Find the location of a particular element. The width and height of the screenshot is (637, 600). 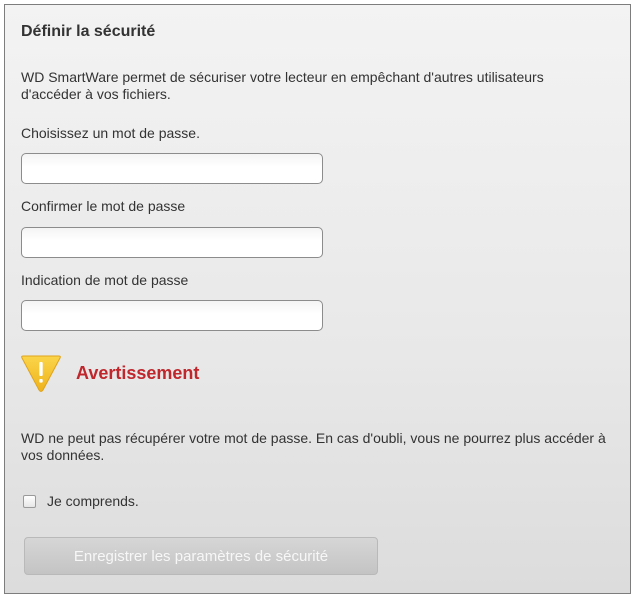

save-security-settings-button: Enregistrer les paramètres de sécurité is located at coordinates (201, 556).